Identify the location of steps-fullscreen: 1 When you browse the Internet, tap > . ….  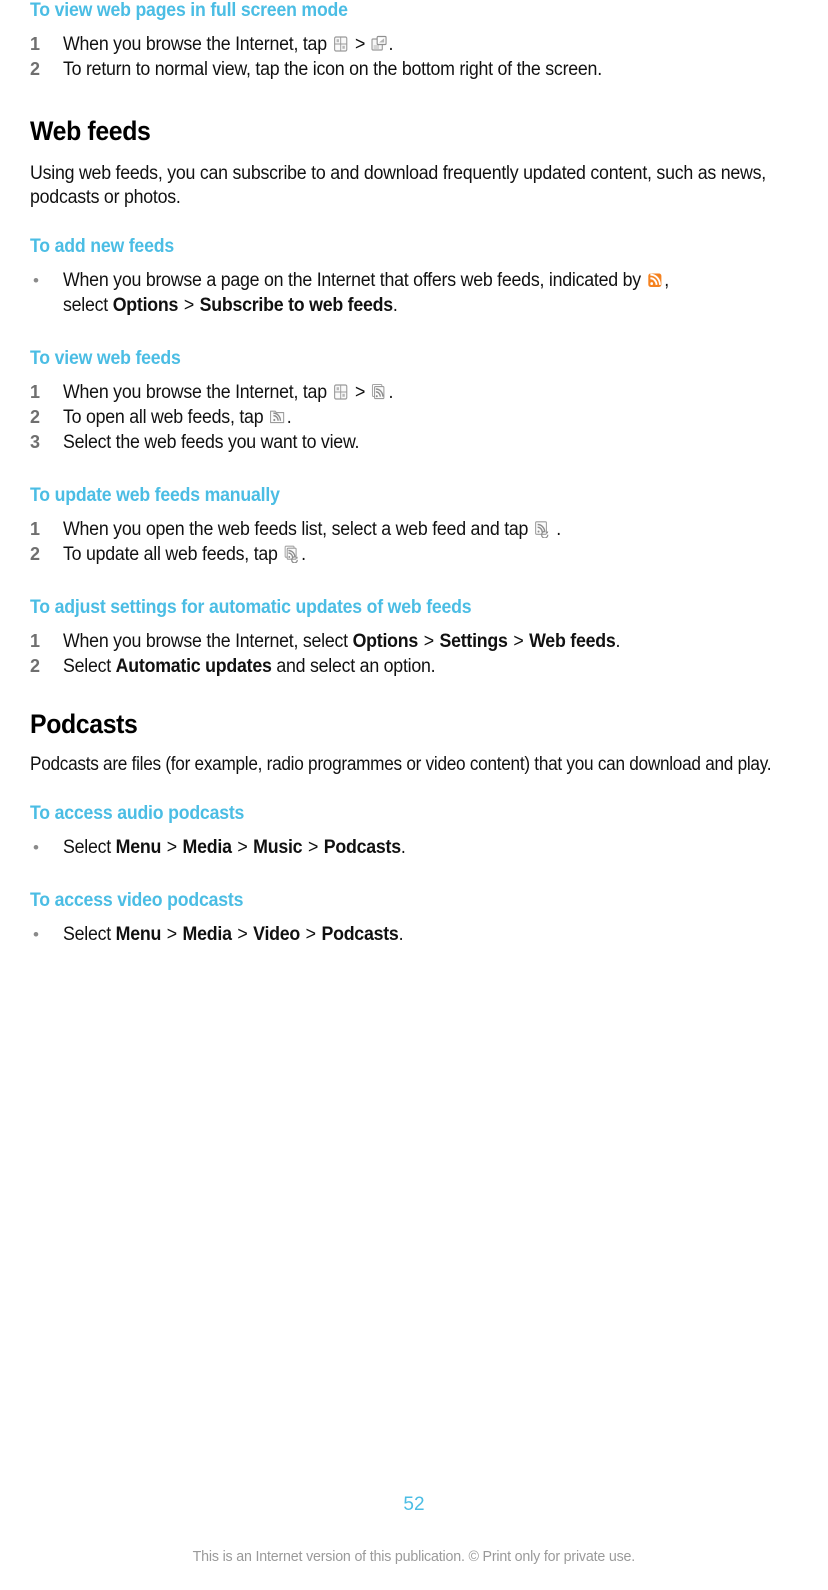
(425, 57).